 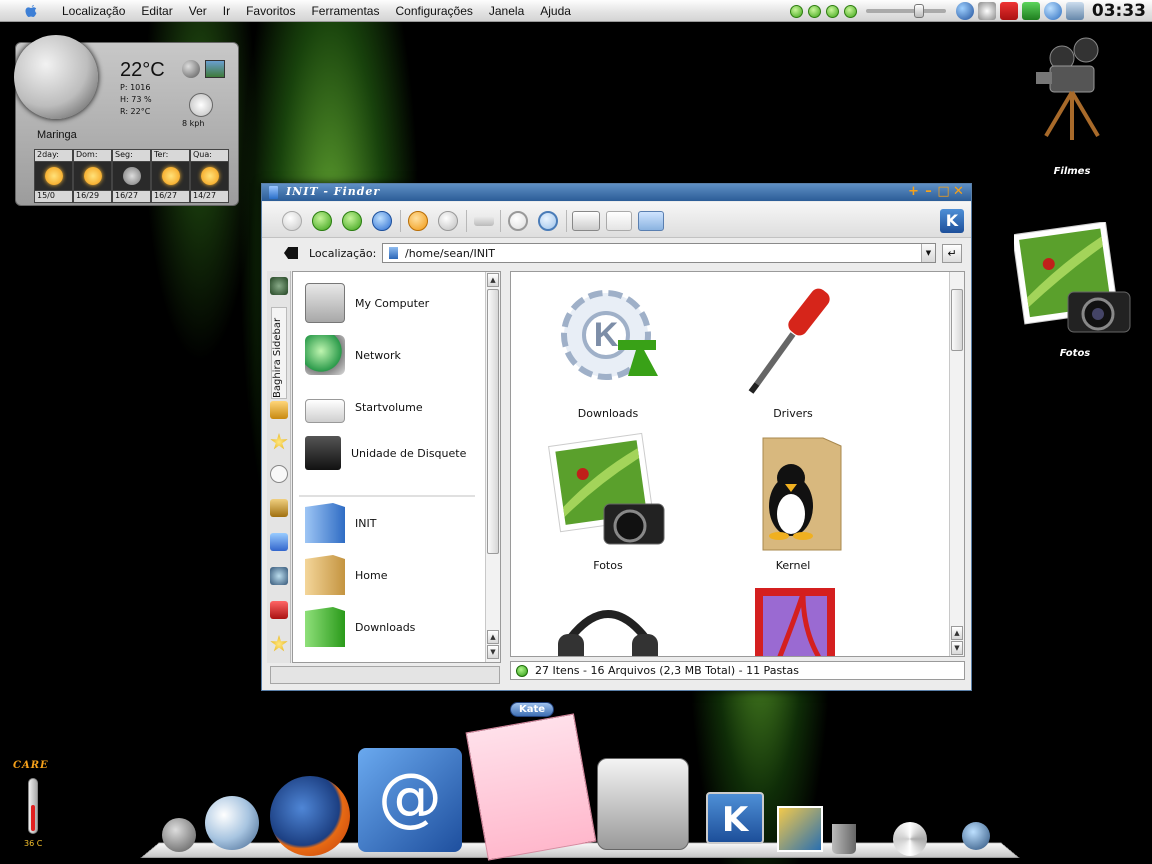 What do you see at coordinates (382, 221) in the screenshot?
I see `home-icon` at bounding box center [382, 221].